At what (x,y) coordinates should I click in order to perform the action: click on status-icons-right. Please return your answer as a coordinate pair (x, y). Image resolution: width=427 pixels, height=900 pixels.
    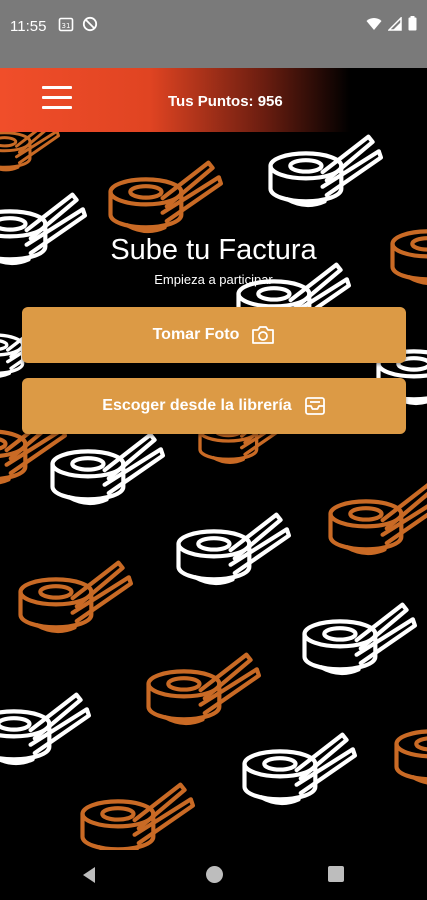
    Looking at the image, I should click on (391, 23).